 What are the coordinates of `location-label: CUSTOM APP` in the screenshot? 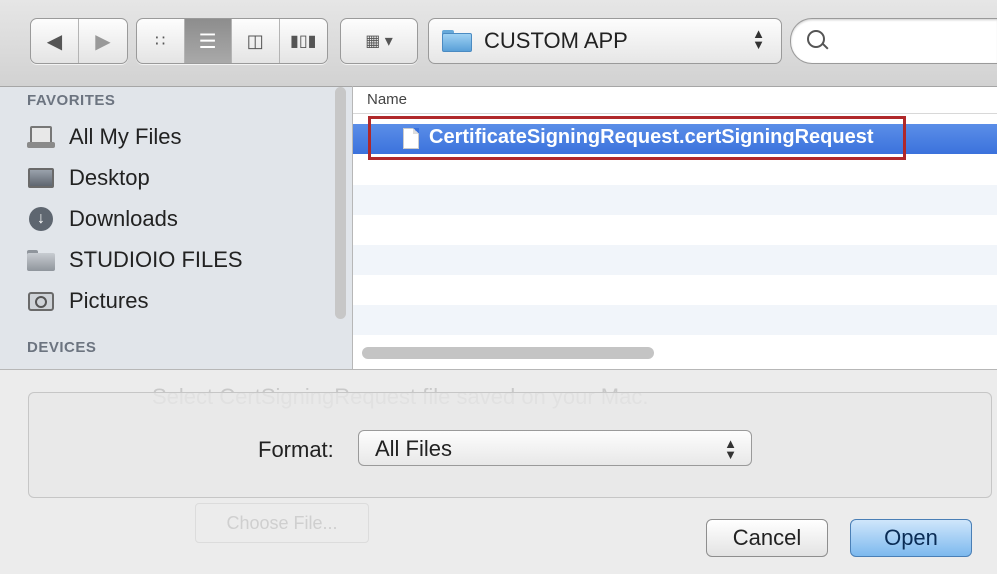 It's located at (556, 40).